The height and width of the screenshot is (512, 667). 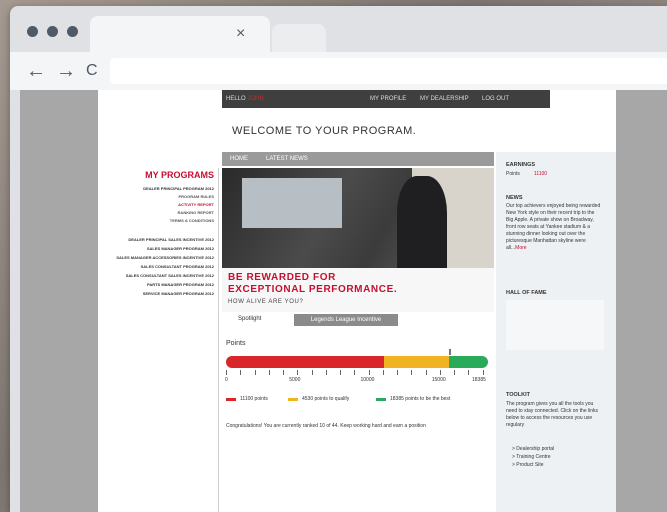 What do you see at coordinates (299, 38) in the screenshot?
I see `new-tab-button` at bounding box center [299, 38].